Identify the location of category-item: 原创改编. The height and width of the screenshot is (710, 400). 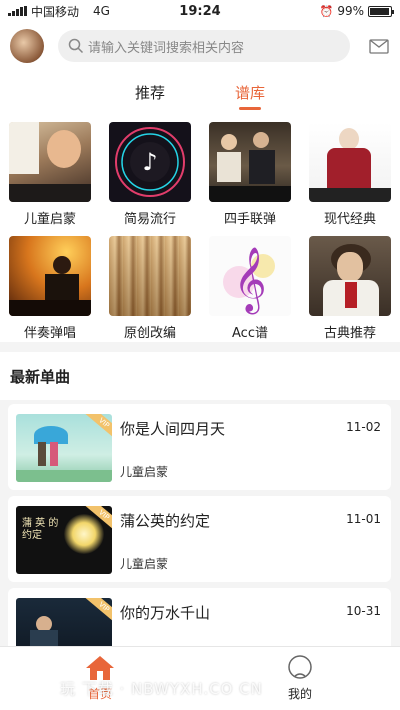
(150, 285).